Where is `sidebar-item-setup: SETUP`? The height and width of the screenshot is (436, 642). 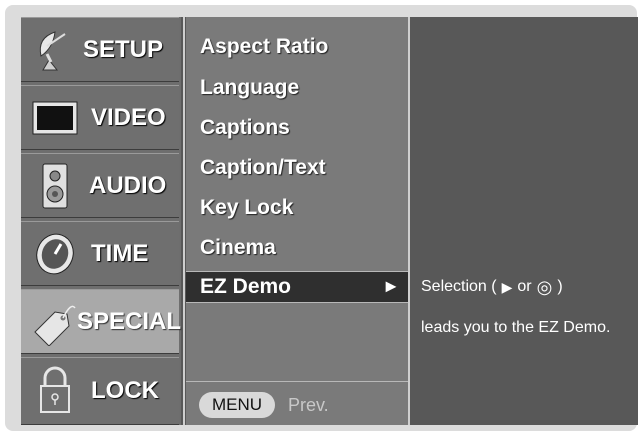
sidebar-item-setup: SETUP is located at coordinates (100, 49).